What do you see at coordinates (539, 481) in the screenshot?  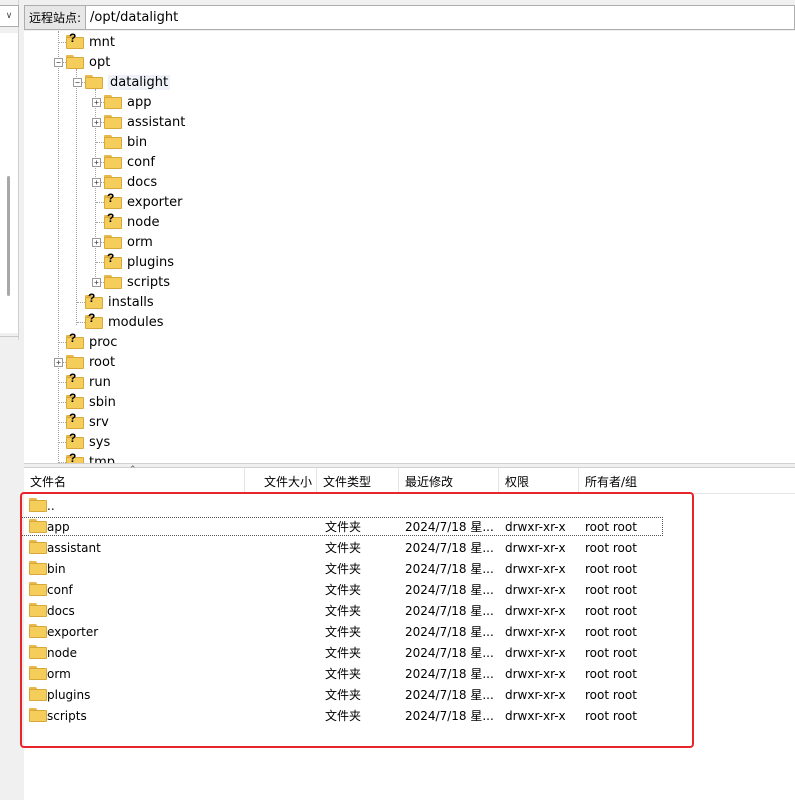 I see `column-header-permissions: 权限` at bounding box center [539, 481].